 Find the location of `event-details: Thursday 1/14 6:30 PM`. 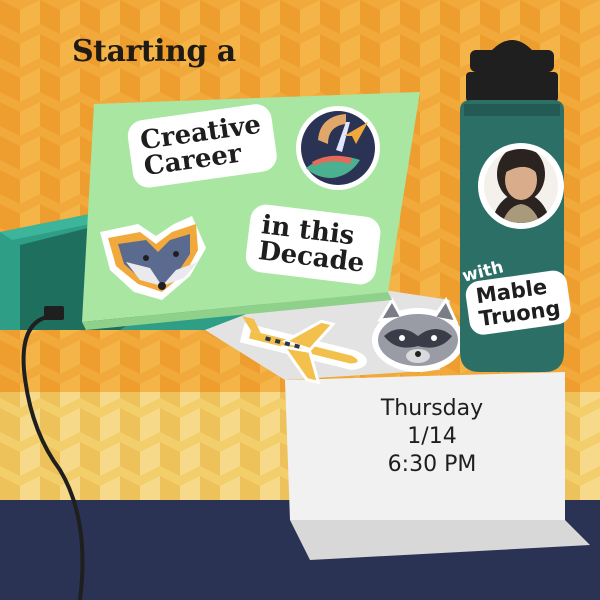

event-details: Thursday 1/14 6:30 PM is located at coordinates (432, 437).